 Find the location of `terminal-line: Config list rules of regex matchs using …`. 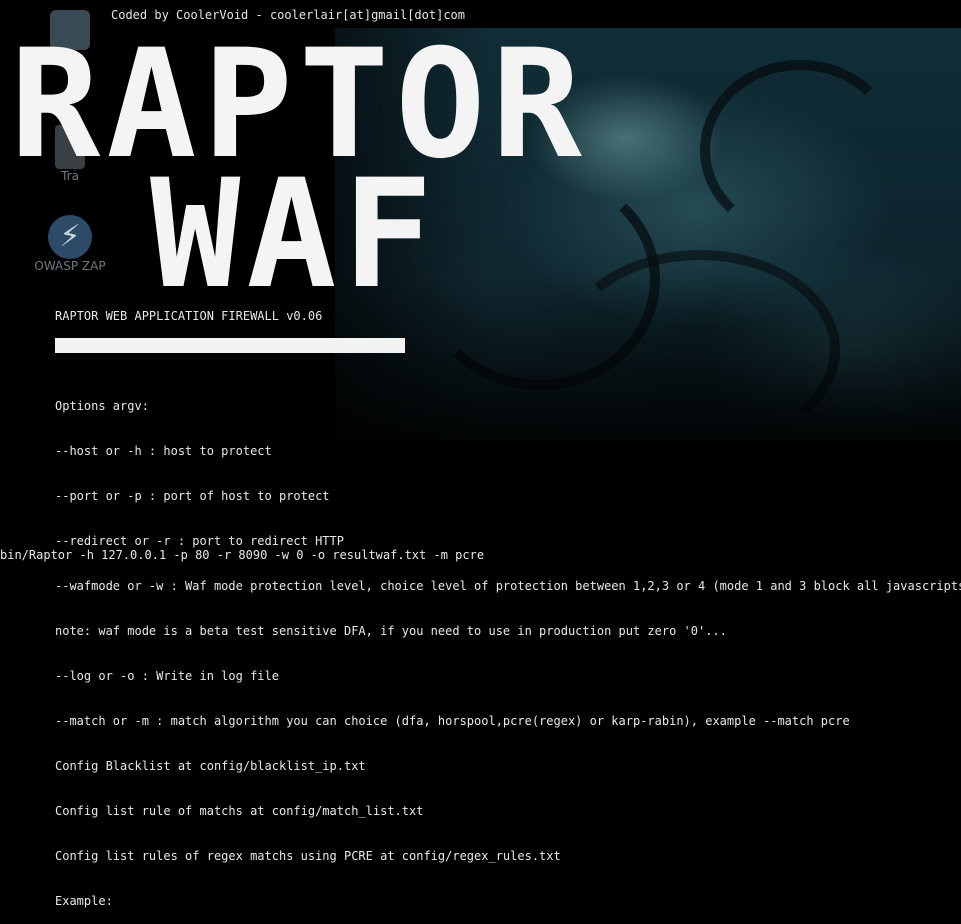

terminal-line: Config list rules of regex matchs using … is located at coordinates (308, 856).